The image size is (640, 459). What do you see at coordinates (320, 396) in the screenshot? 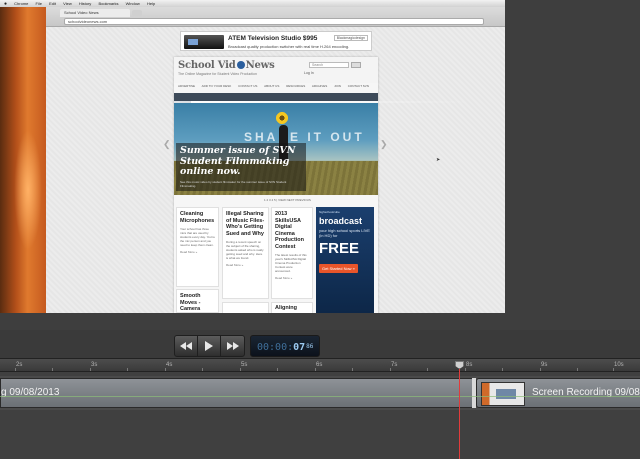
I see `audio-level-line` at bounding box center [320, 396].